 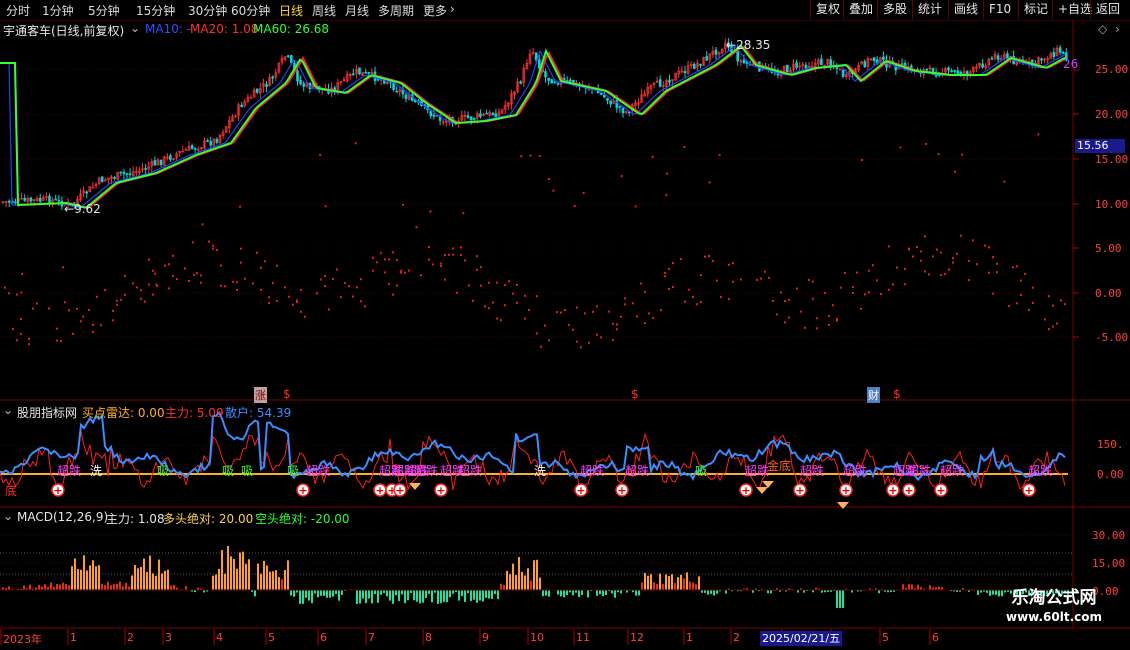 I want to click on y-tick: 0.00, so click(x=1108, y=293).